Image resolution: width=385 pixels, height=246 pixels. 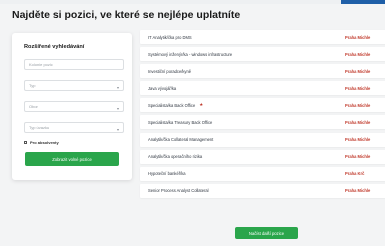 I want to click on job-title: Specialista/ka Treasury Back Office, so click(x=180, y=122).